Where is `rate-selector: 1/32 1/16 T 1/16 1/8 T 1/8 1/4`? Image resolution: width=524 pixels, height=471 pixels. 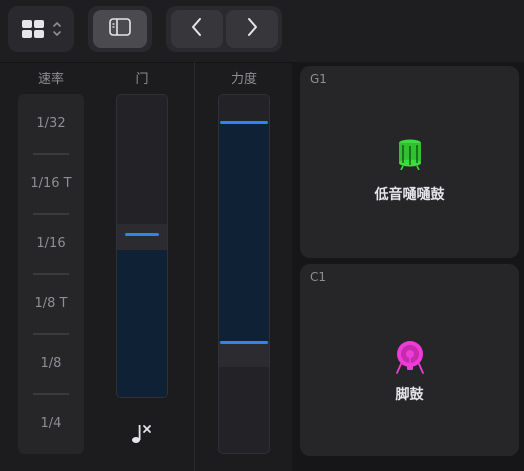
rate-selector: 1/32 1/16 T 1/16 1/8 T 1/8 1/4 is located at coordinates (51, 274).